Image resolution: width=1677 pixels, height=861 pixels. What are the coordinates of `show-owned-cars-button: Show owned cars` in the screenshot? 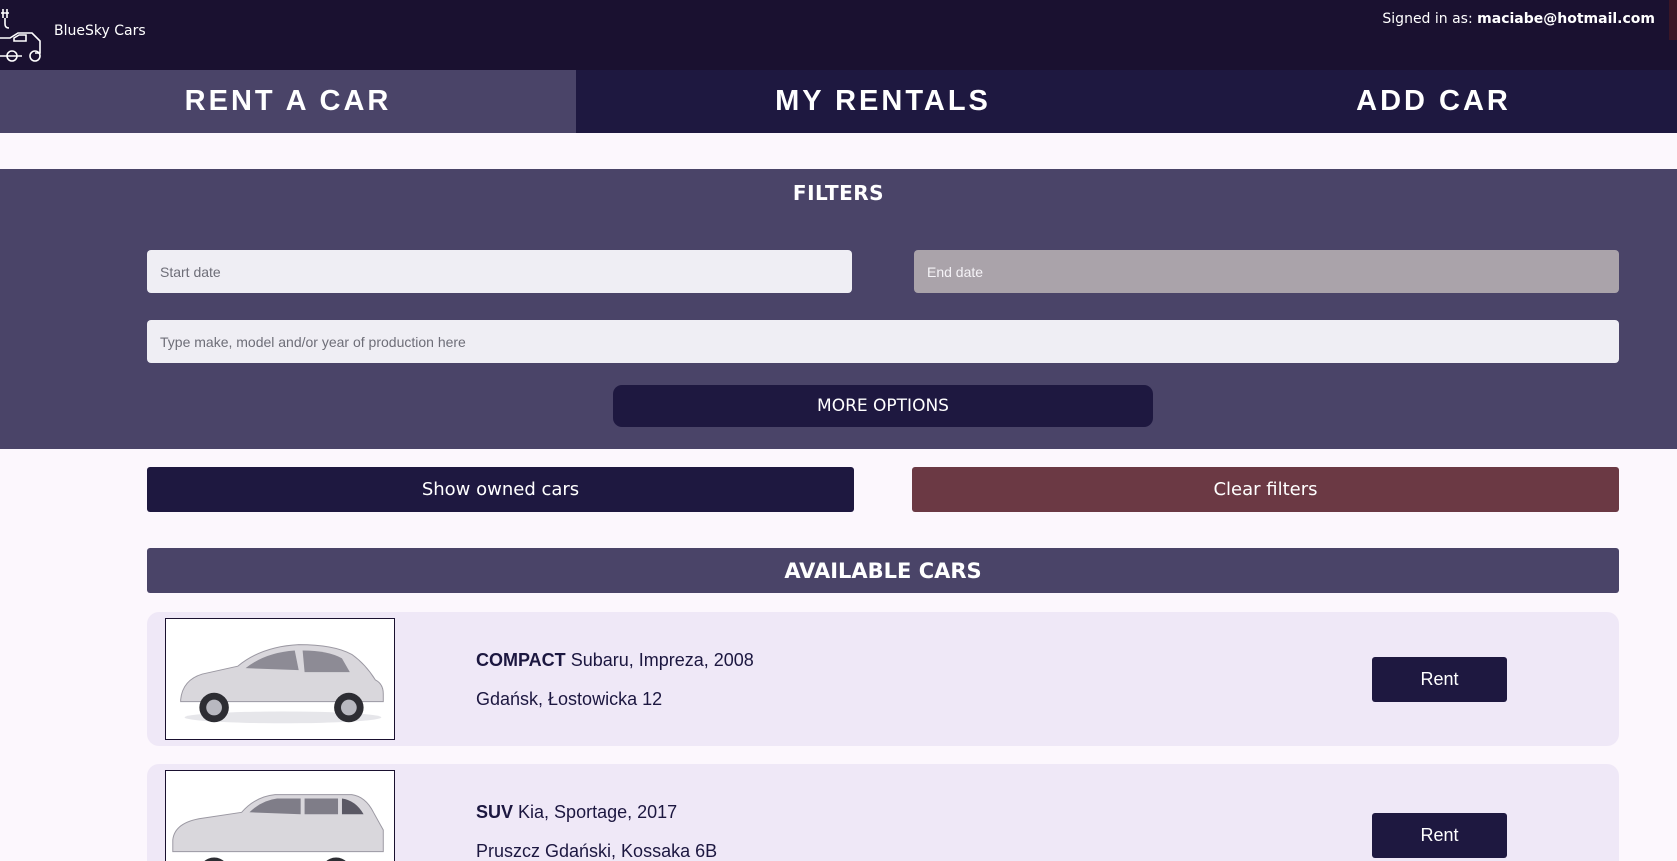 It's located at (500, 489).